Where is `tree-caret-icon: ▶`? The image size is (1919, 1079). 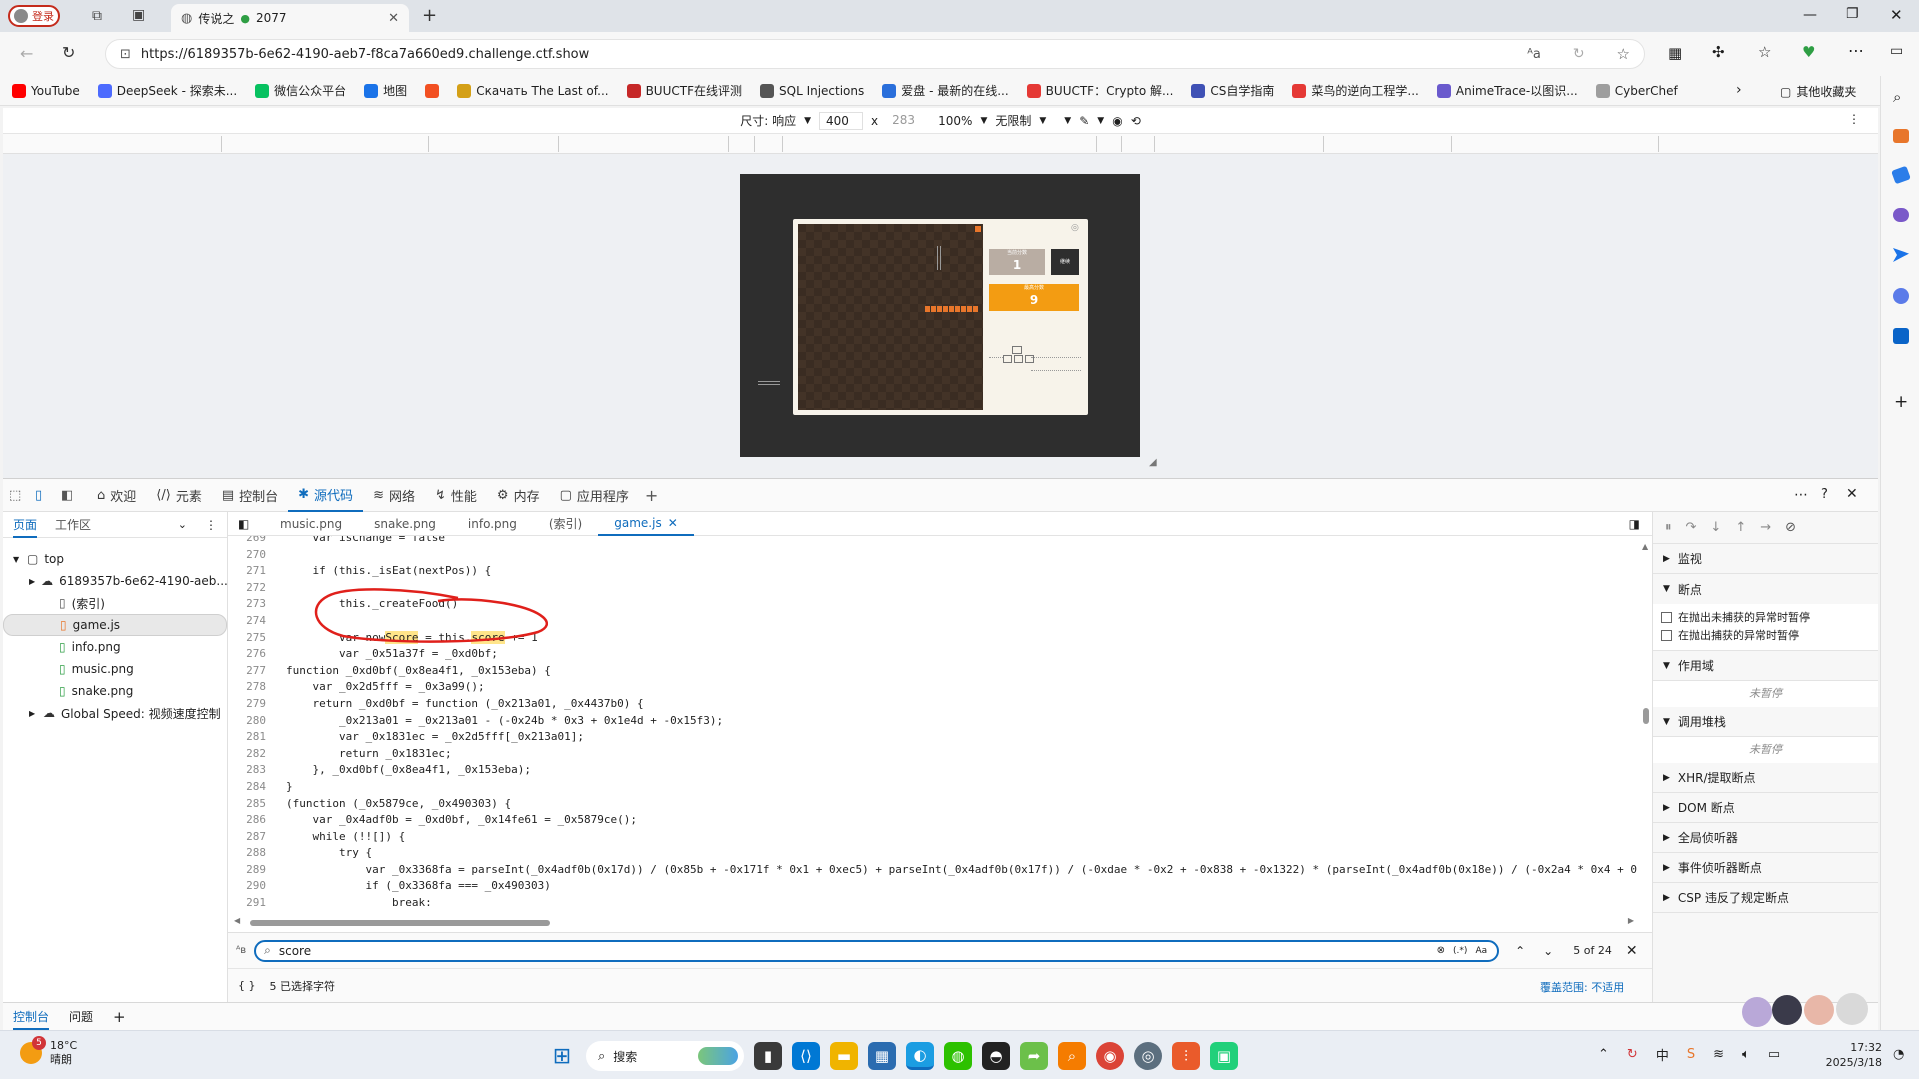 tree-caret-icon: ▶ is located at coordinates (32, 581).